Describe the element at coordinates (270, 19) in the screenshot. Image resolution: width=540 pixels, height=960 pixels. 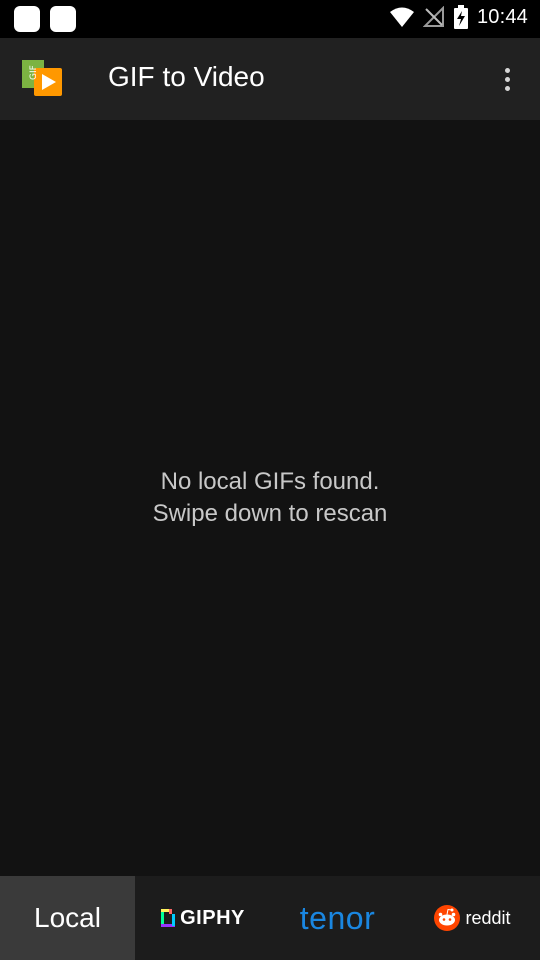
I see `status-bar: 10:44` at that location.